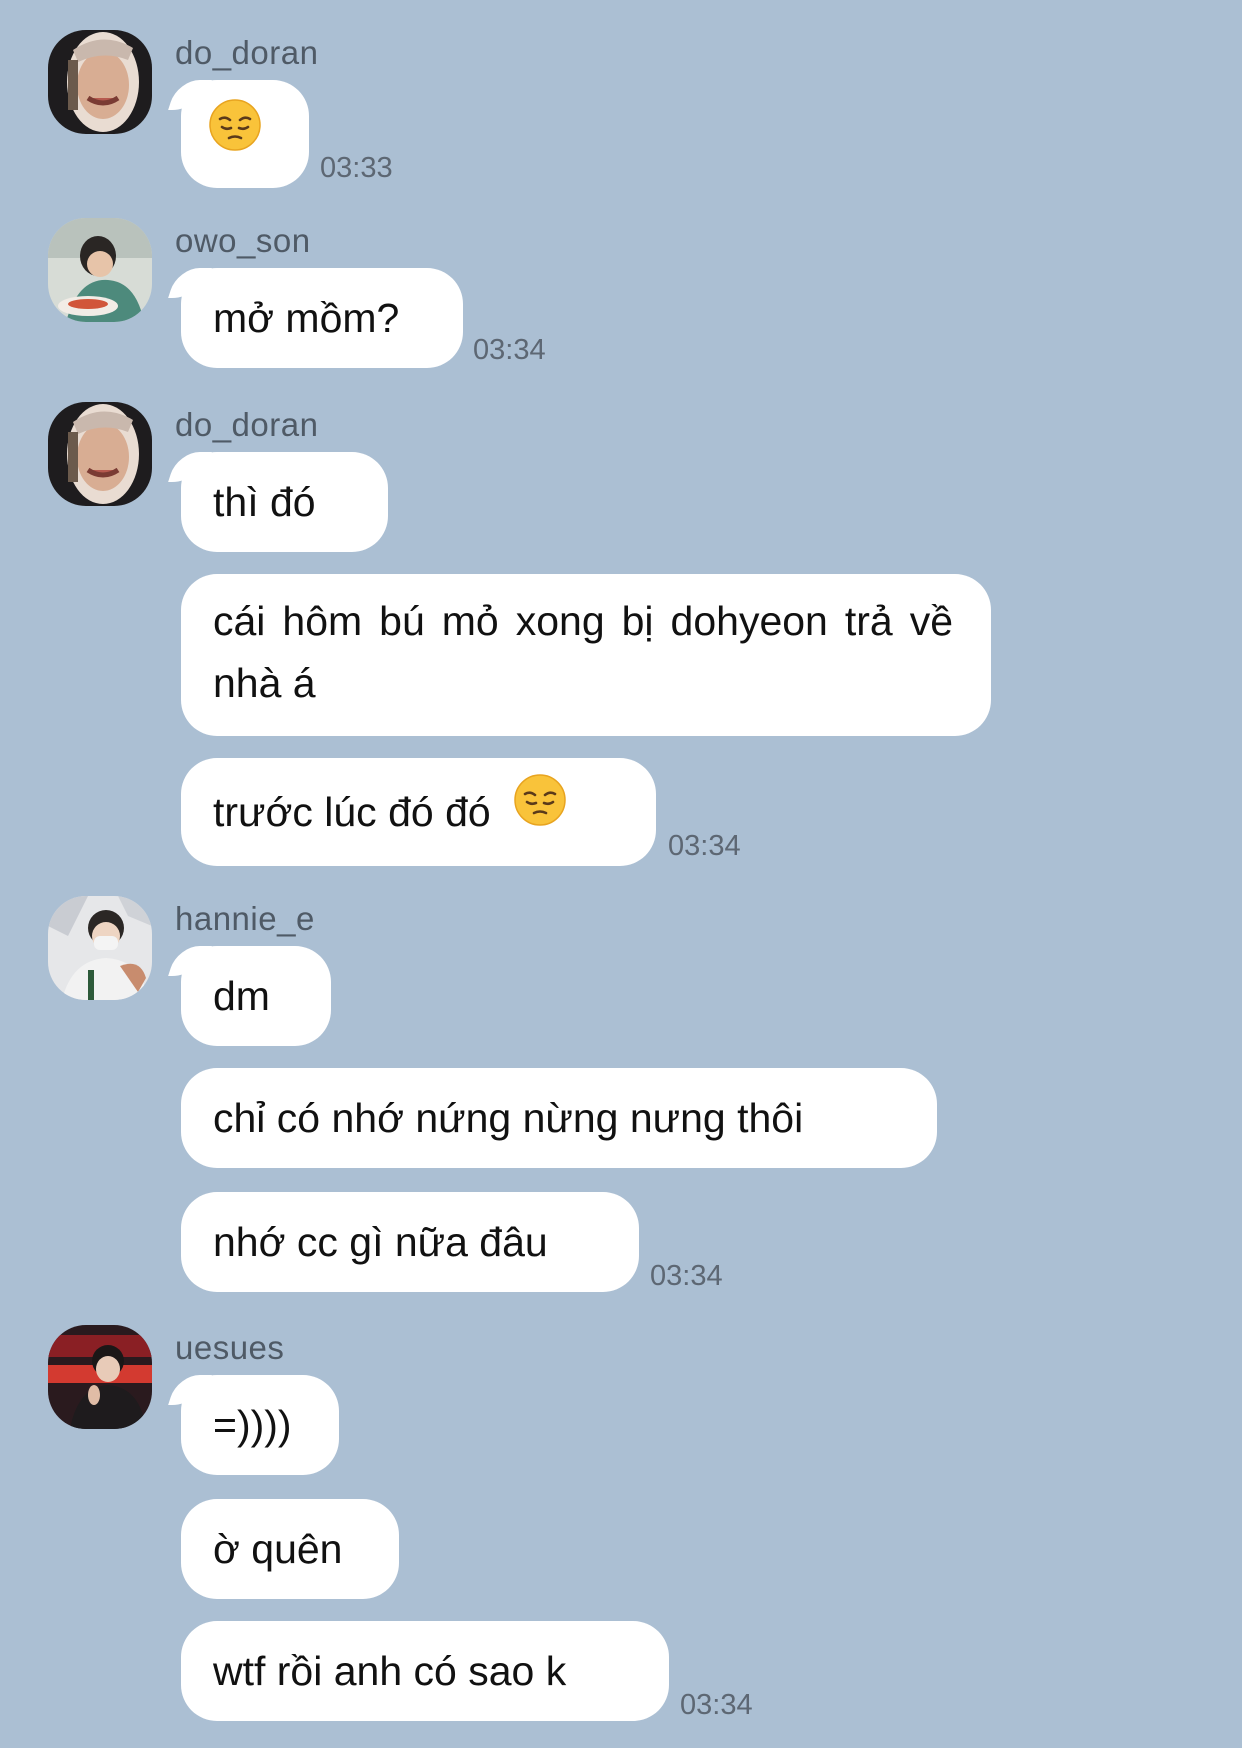  I want to click on message-bubble: mở mồm?, so click(322, 318).